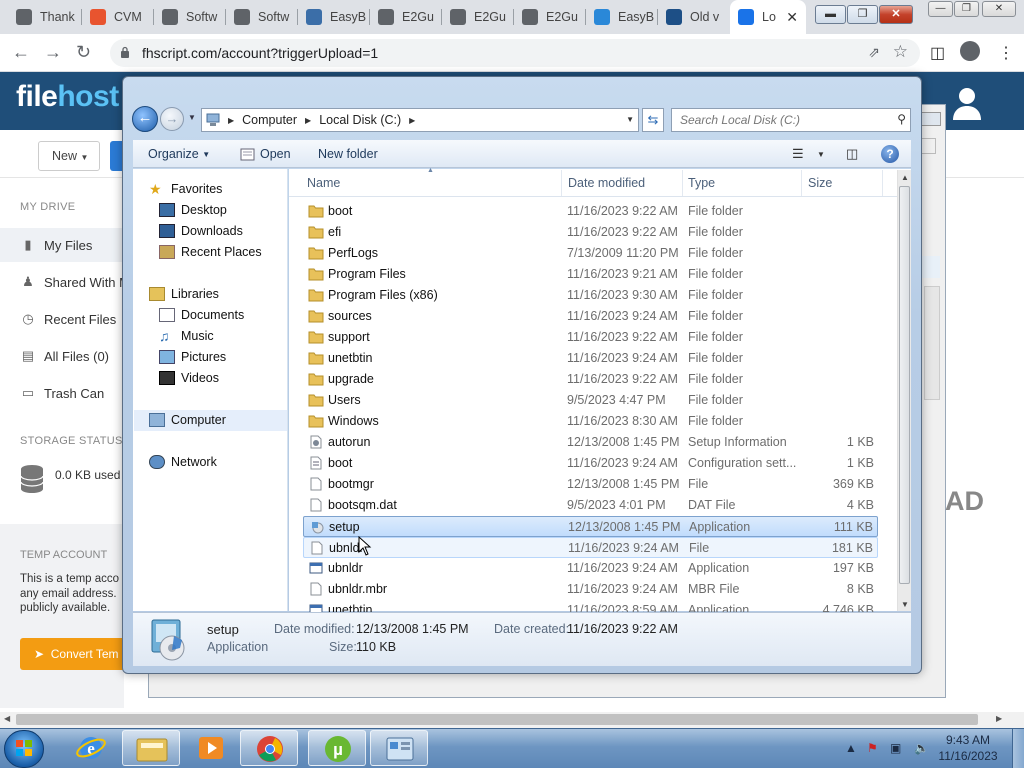 The height and width of the screenshot is (768, 1024). I want to click on scroll-left-arrow-icon: ◀, so click(7, 718).